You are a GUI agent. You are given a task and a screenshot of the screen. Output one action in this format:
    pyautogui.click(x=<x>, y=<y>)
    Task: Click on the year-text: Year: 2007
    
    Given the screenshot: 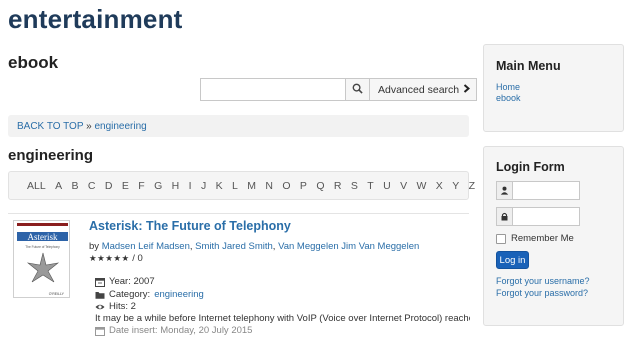 What is the action you would take?
    pyautogui.click(x=132, y=281)
    